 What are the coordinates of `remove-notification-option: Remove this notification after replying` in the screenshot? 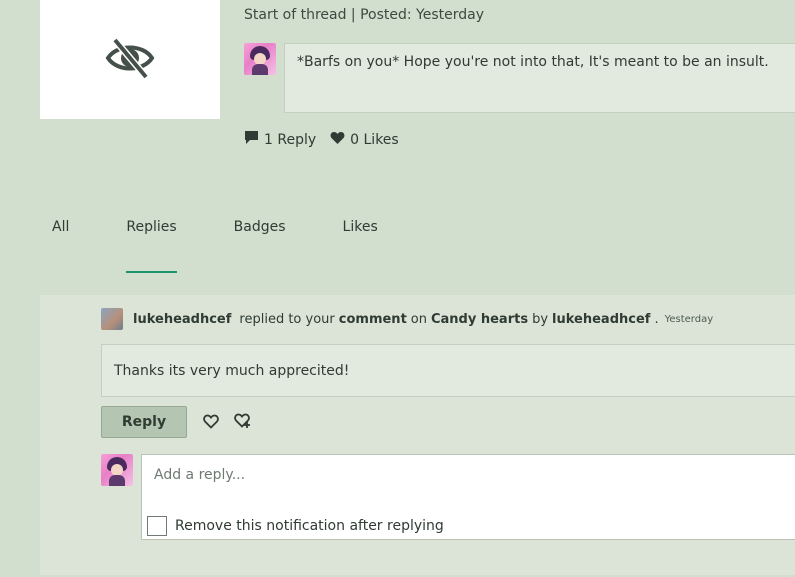 It's located at (295, 526).